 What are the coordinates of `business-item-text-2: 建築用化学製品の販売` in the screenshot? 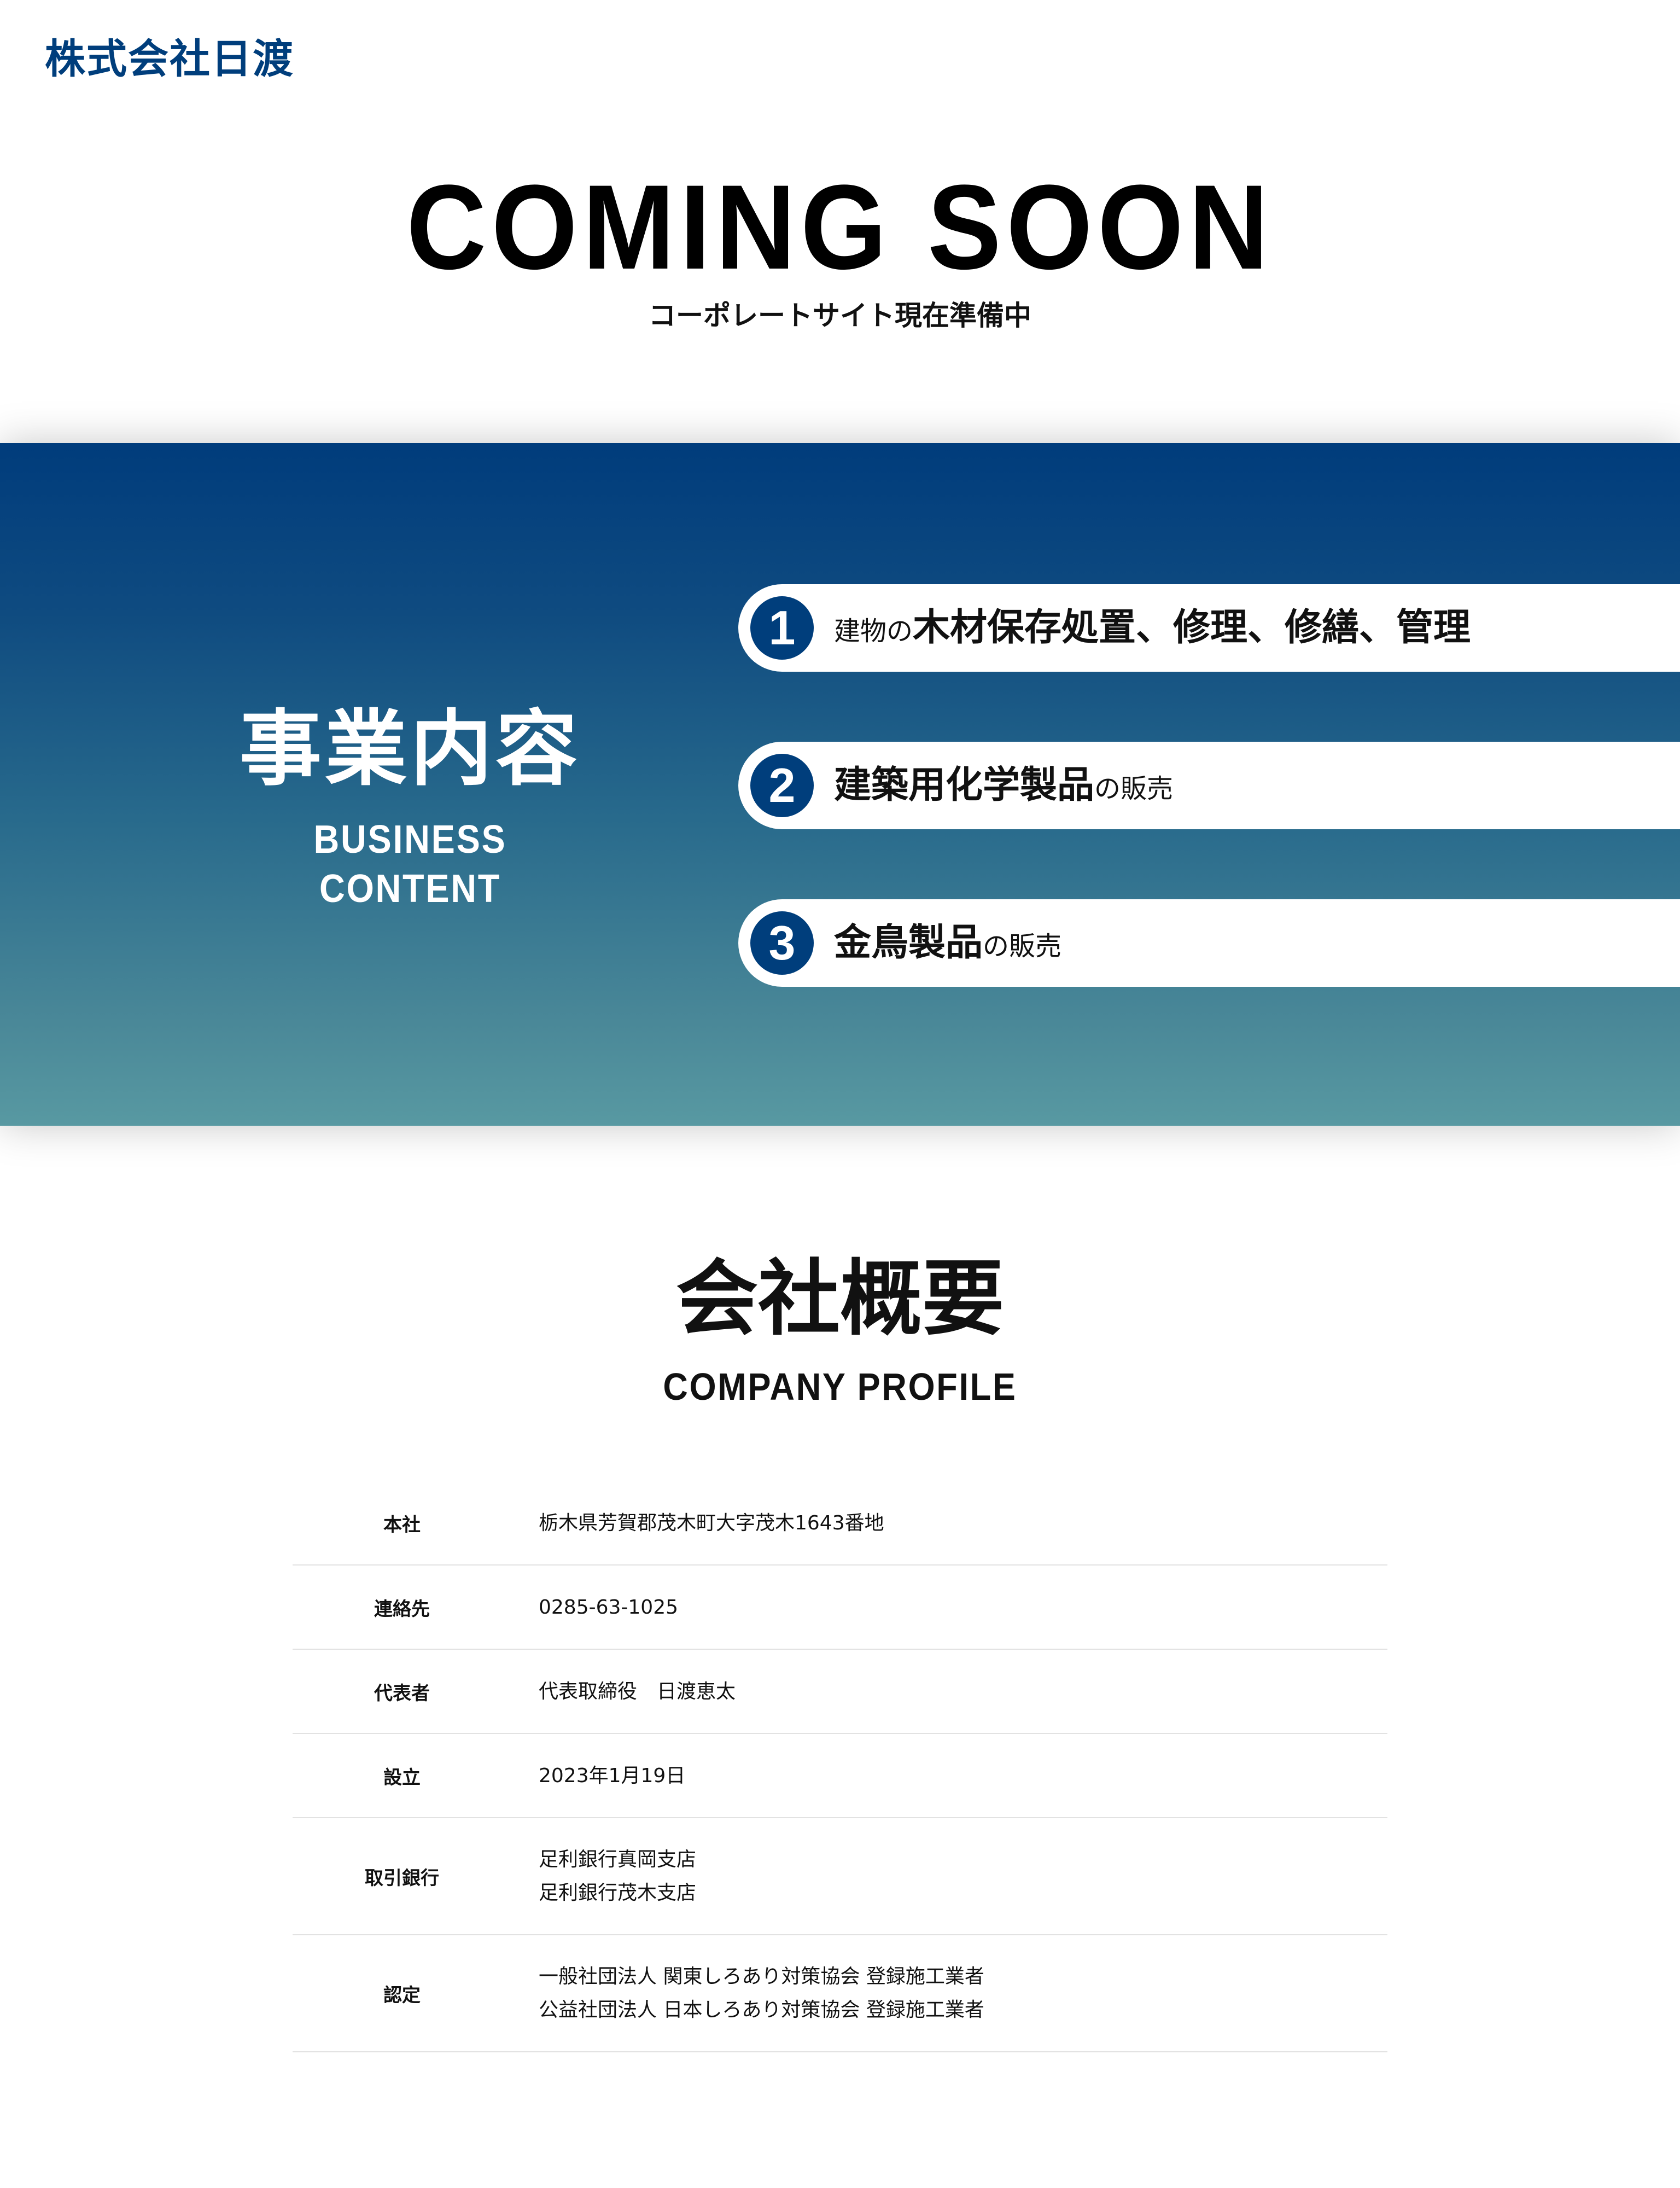 It's located at (1003, 786).